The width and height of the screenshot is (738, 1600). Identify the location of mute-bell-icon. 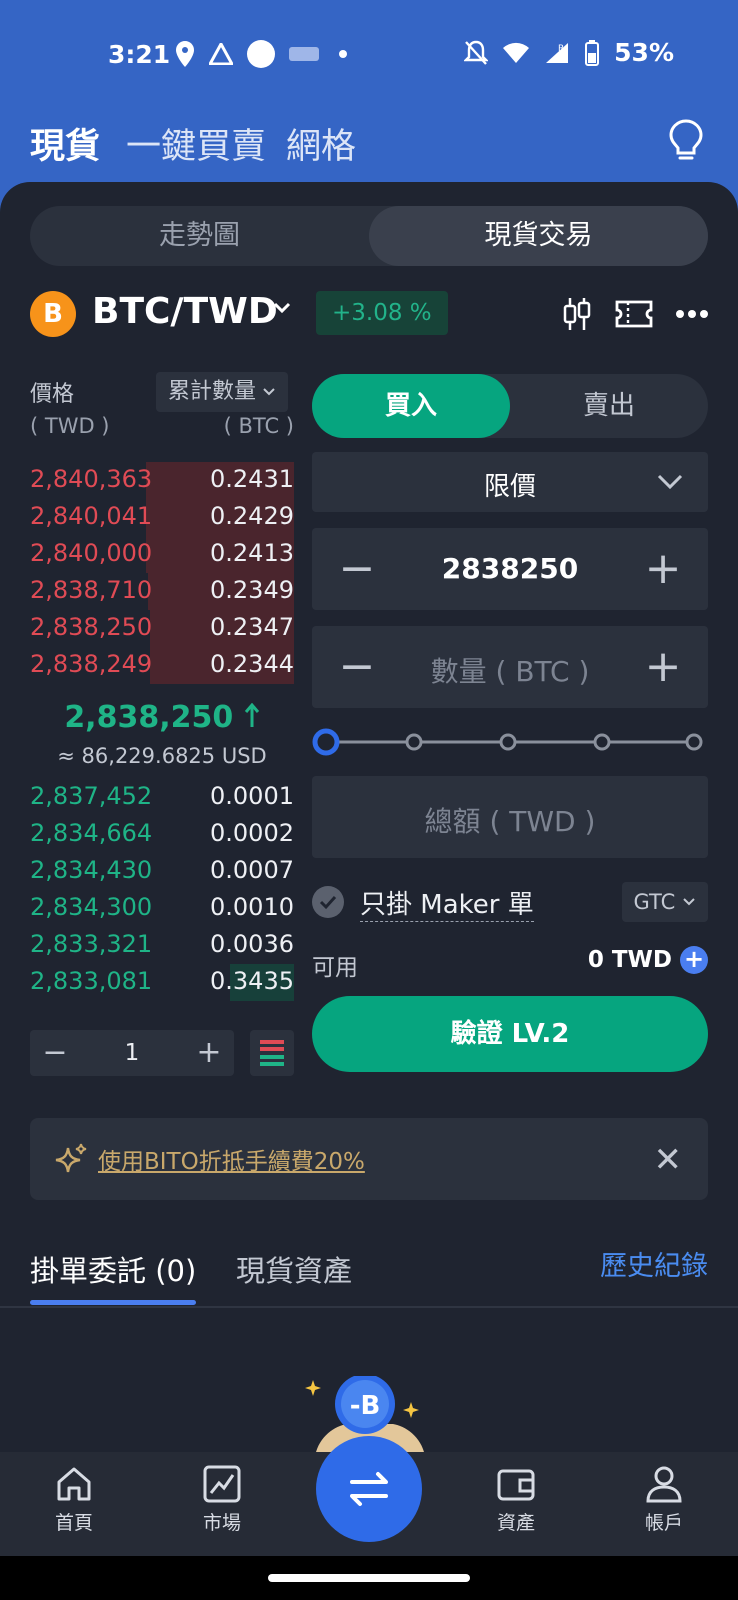
(476, 52).